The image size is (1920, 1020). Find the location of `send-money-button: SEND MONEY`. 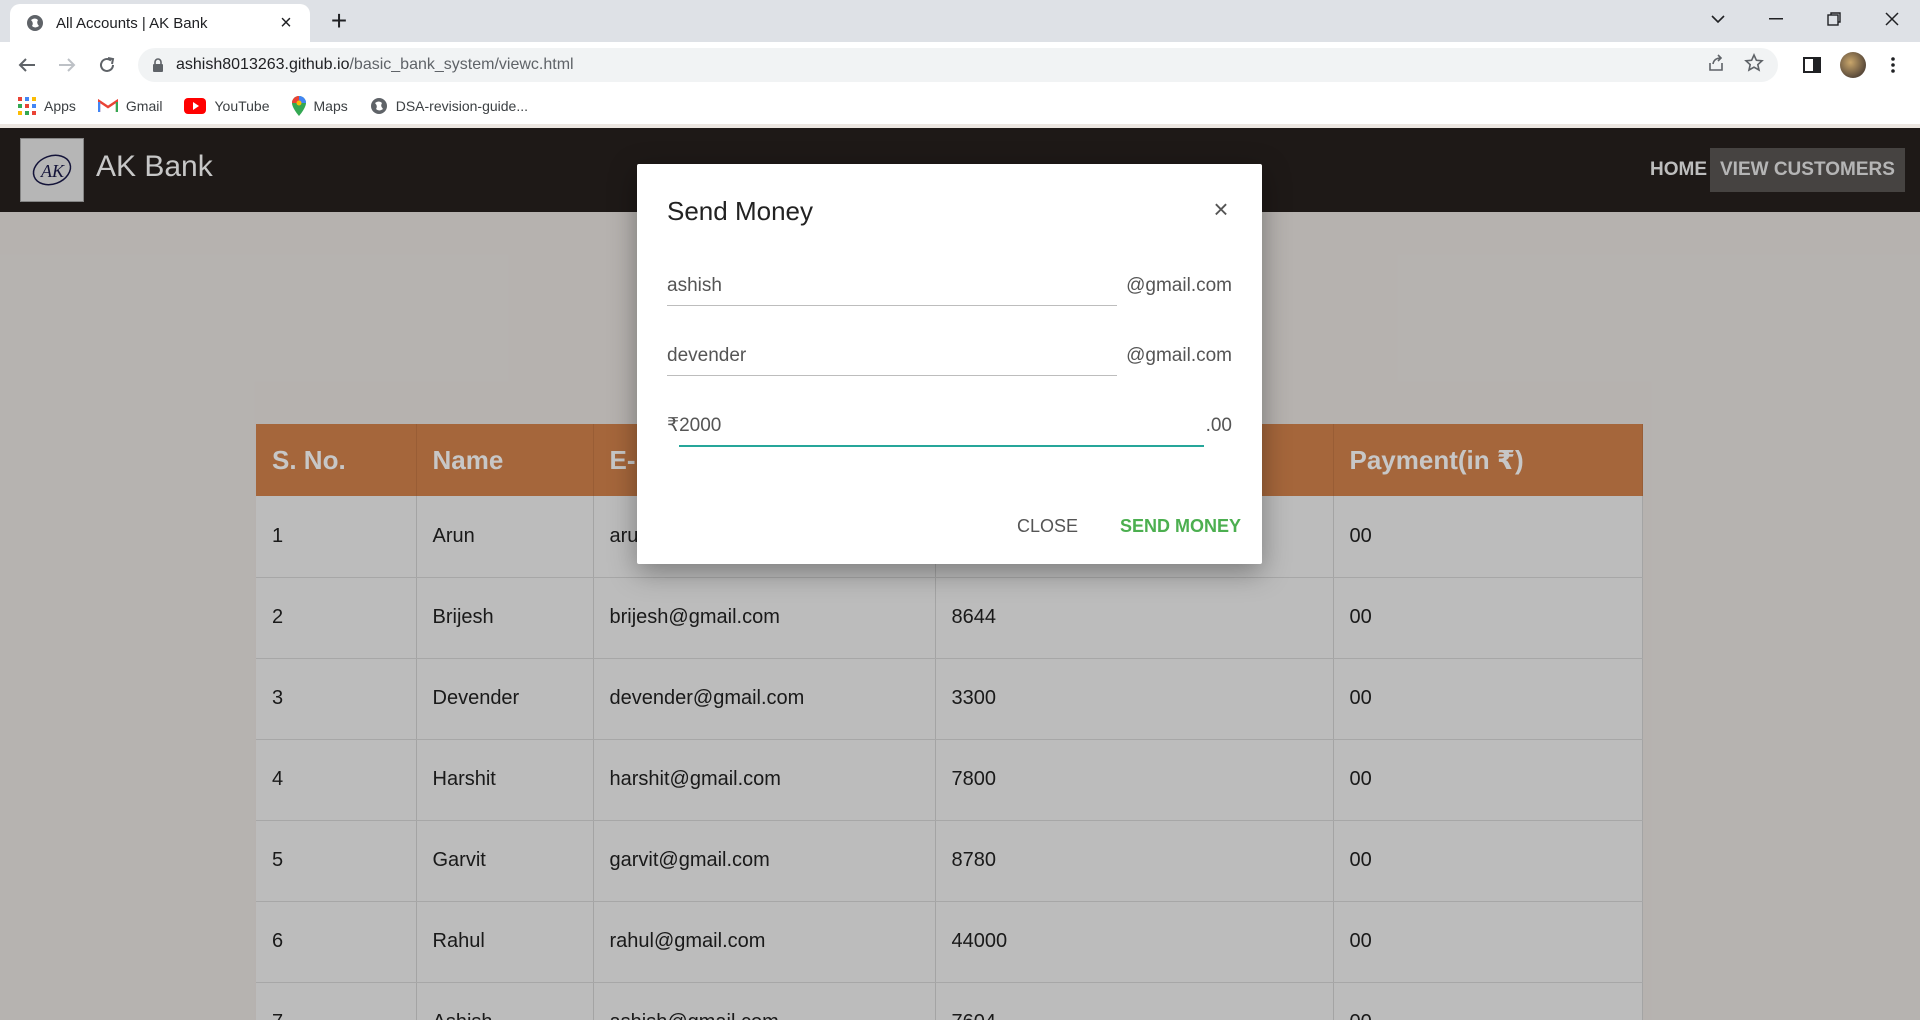

send-money-button: SEND MONEY is located at coordinates (1180, 526).